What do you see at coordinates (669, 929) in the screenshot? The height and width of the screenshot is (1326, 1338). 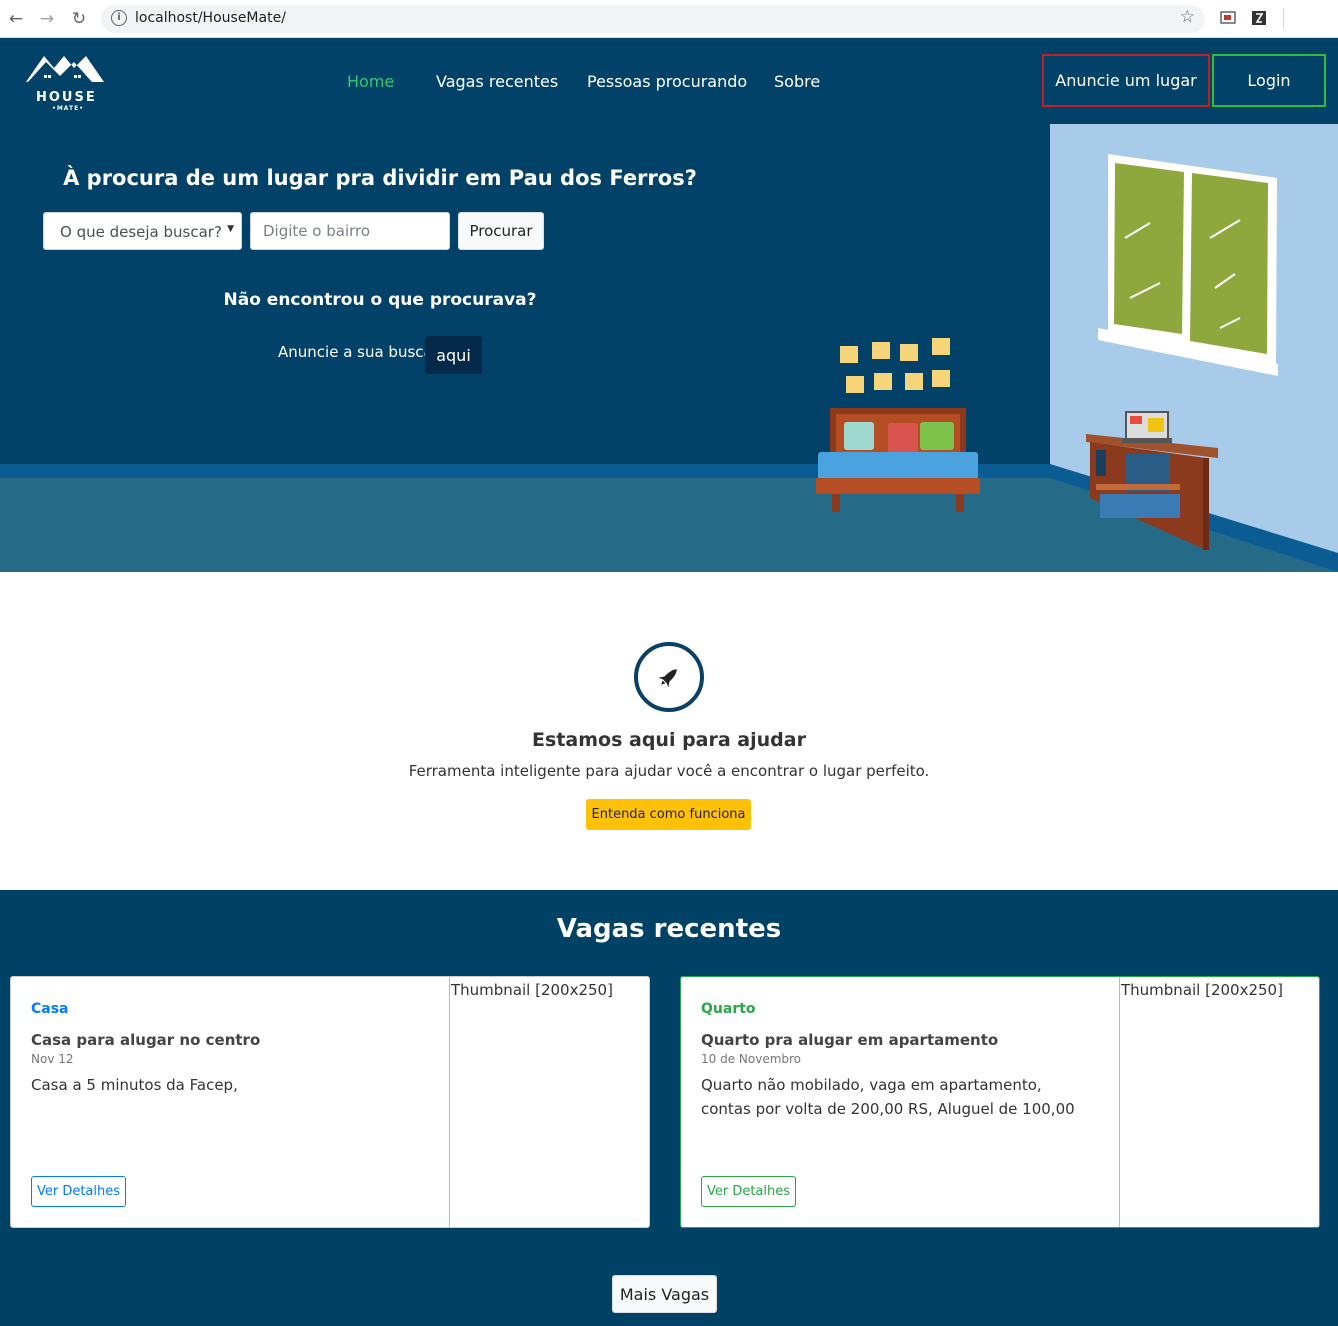 I see `vagas-title: Vagas recentes` at bounding box center [669, 929].